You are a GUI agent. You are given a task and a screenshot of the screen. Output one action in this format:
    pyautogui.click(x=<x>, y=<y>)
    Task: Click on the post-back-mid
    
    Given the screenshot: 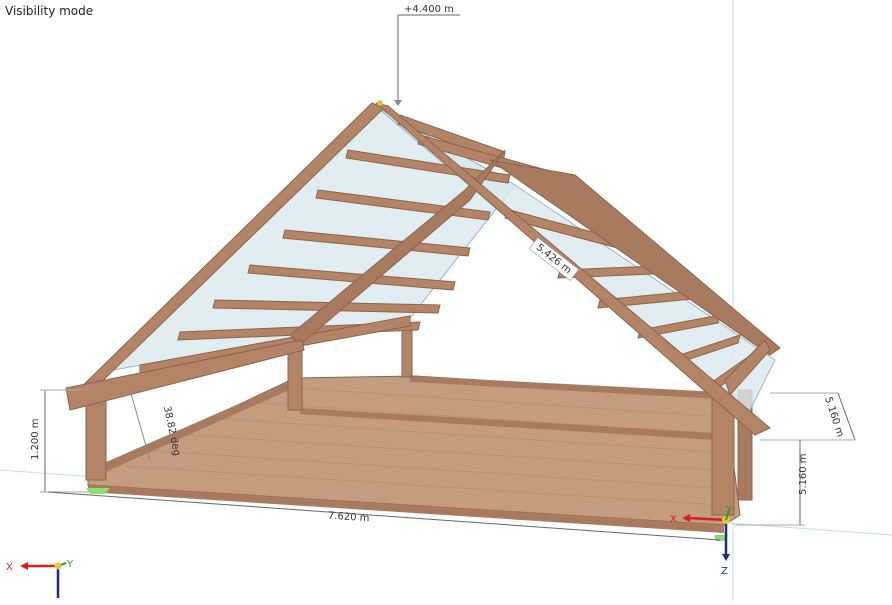 What is the action you would take?
    pyautogui.click(x=407, y=351)
    